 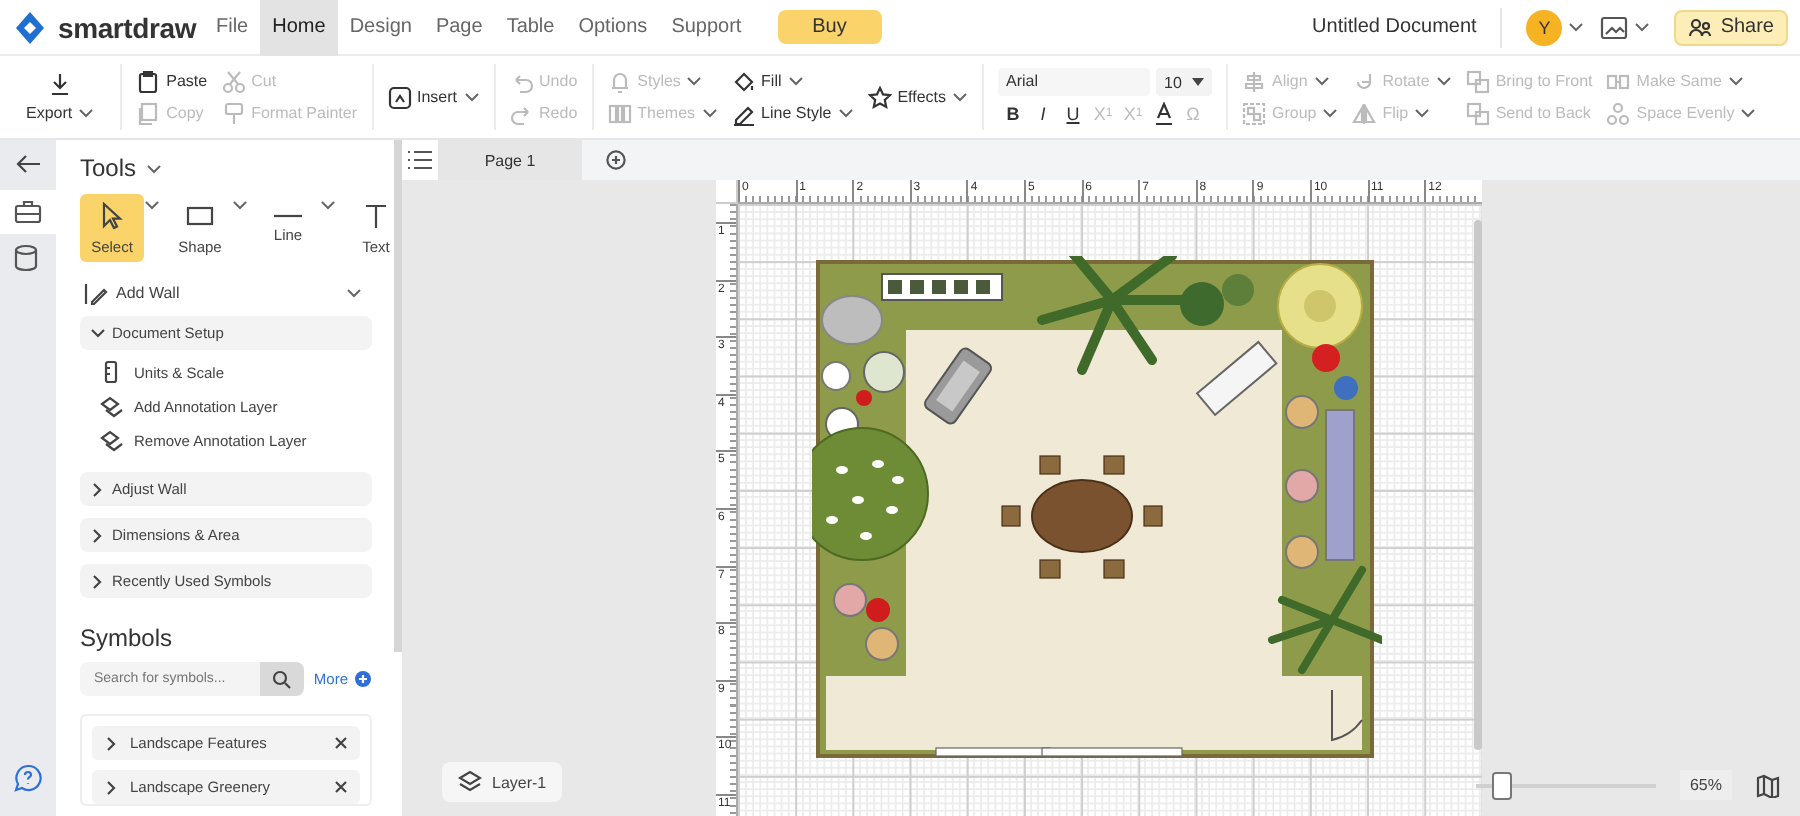 I want to click on briefcase-icon, so click(x=28, y=212).